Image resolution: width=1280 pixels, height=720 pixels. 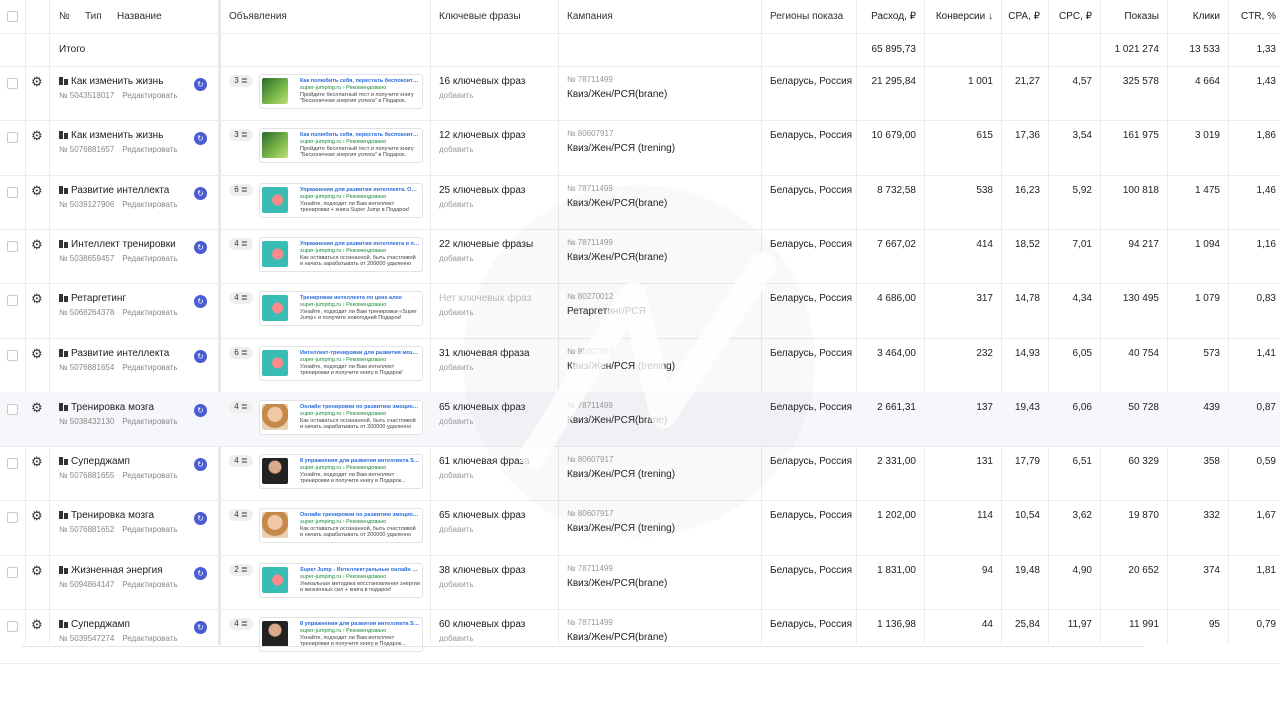 What do you see at coordinates (1133, 16) in the screenshot?
I see `col-header-impressions: Показы` at bounding box center [1133, 16].